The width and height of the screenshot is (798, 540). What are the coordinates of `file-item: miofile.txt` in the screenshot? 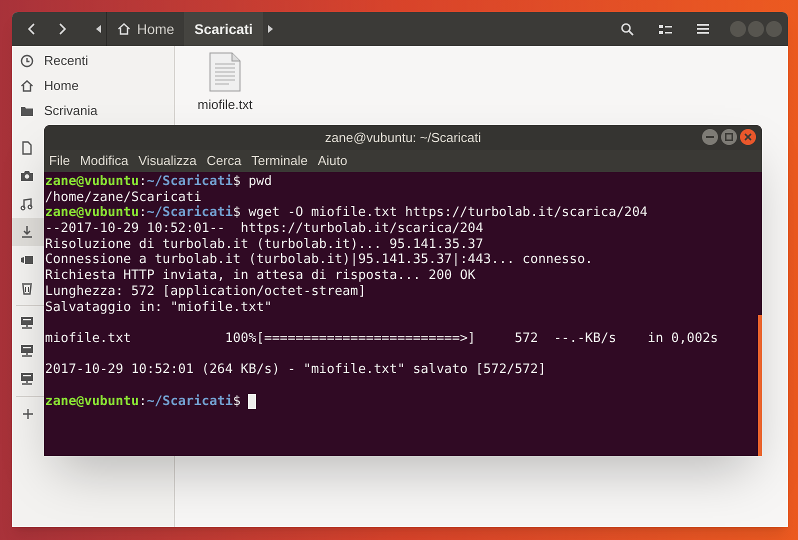 It's located at (225, 83).